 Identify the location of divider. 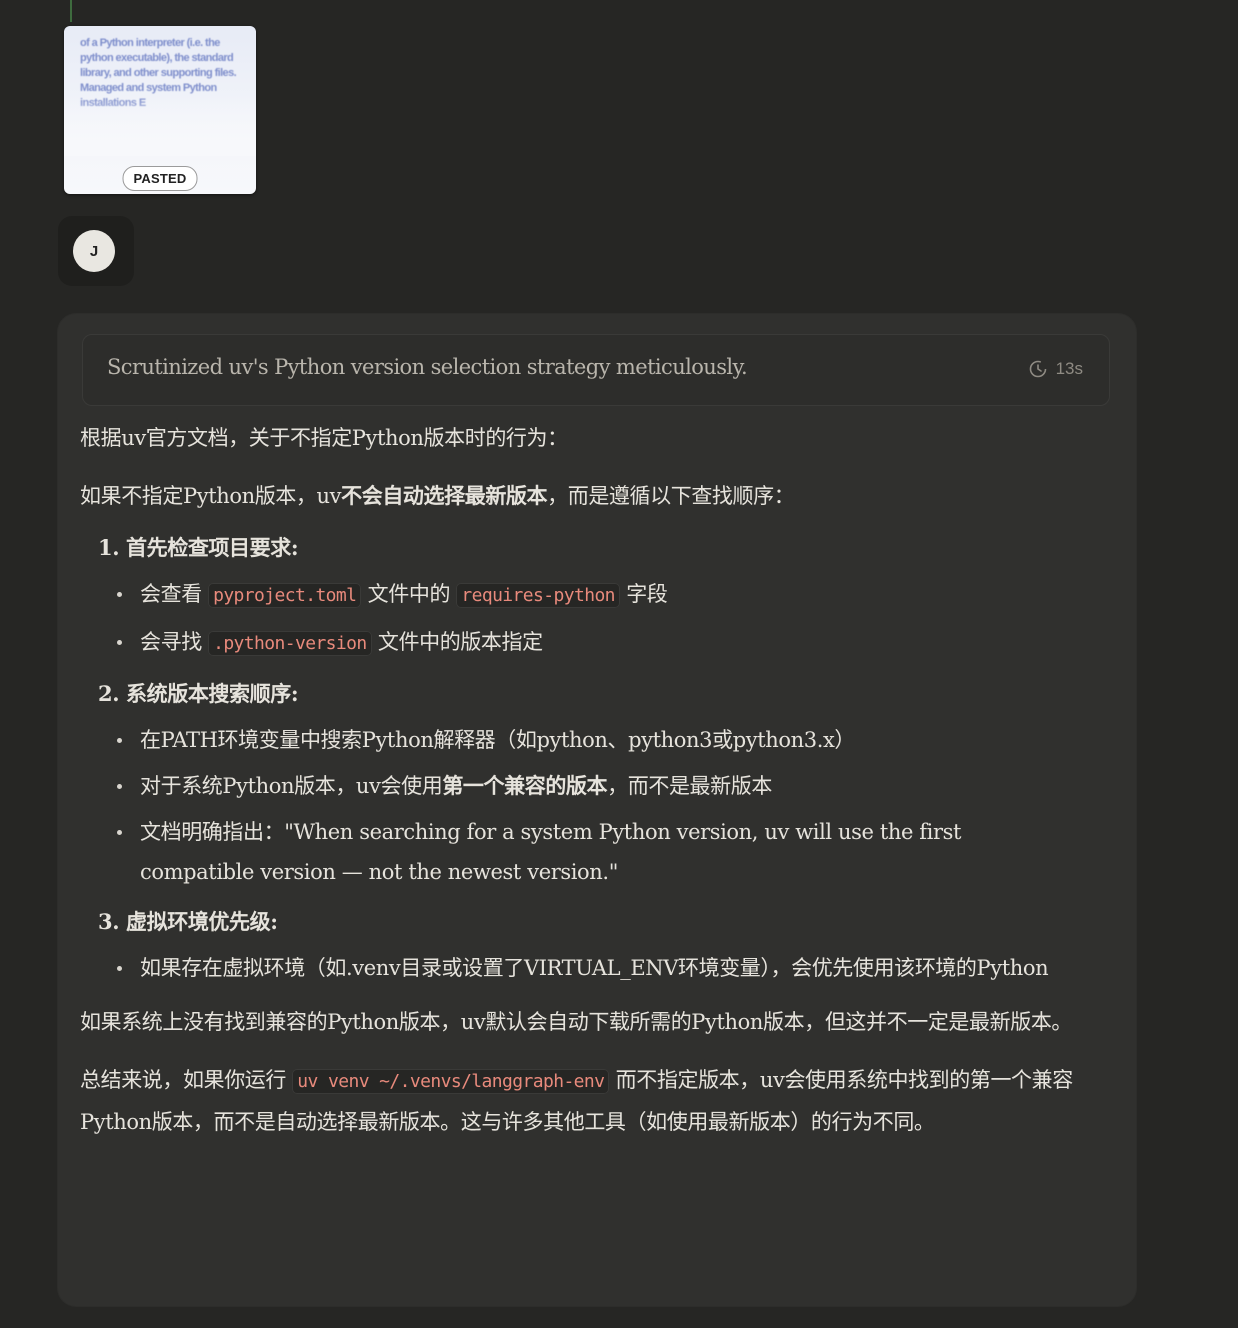
(71, 11).